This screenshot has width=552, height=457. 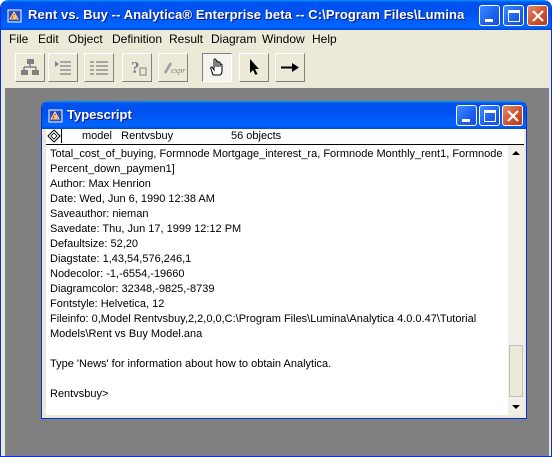 I want to click on output-line: Models\Rent vs Buy Model.ana, so click(x=126, y=334).